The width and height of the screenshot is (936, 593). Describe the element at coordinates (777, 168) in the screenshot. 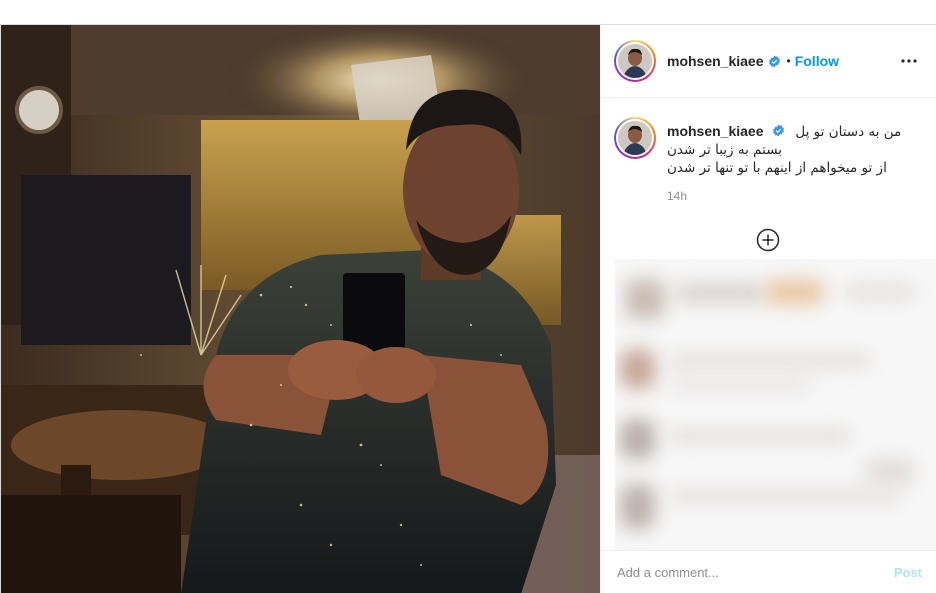

I see `caption-line-3: از تو میخواهم از اینهم با تو تنها تر شدن` at that location.